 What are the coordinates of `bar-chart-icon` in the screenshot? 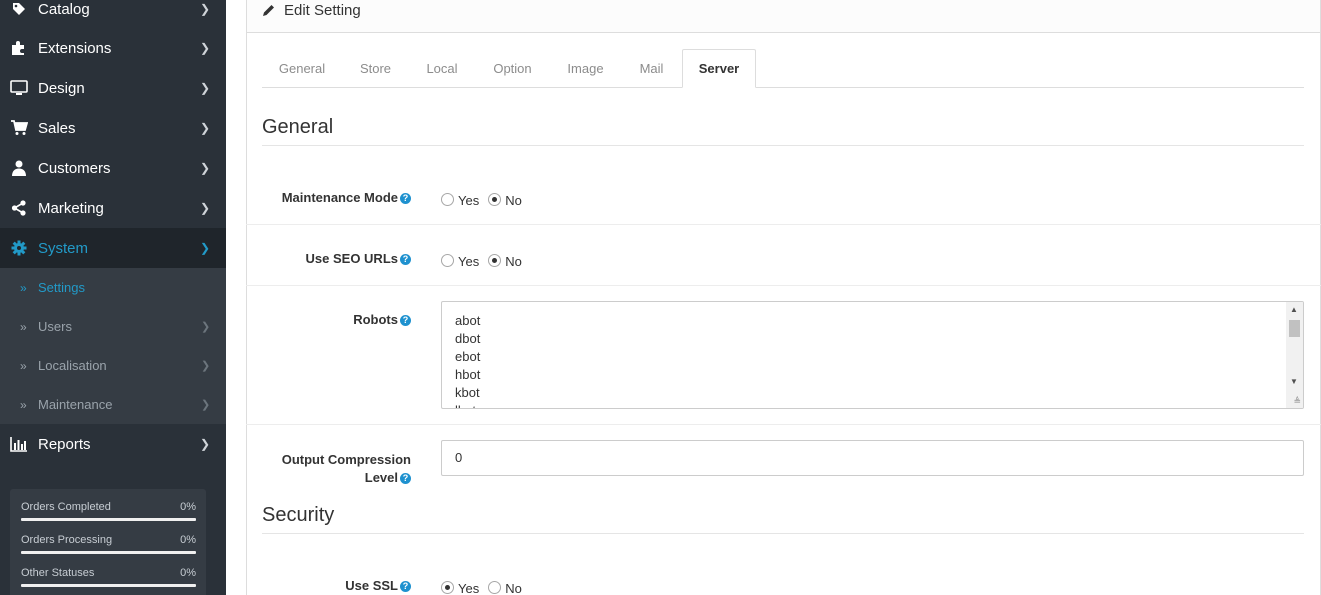 It's located at (19, 444).